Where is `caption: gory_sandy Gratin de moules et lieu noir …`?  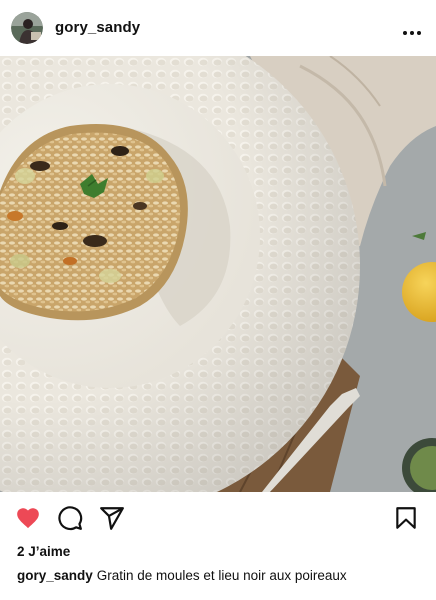 caption: gory_sandy Gratin de moules et lieu noir … is located at coordinates (222, 575).